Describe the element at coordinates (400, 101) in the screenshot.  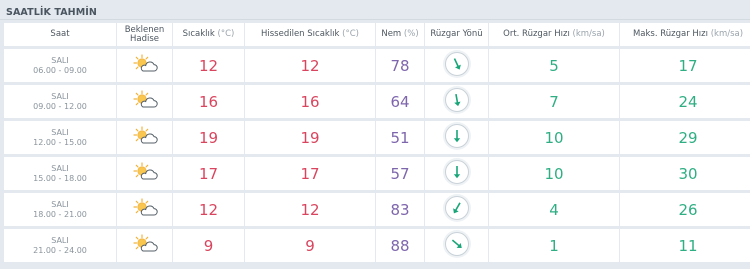
I see `humidity-cell: 64` at that location.